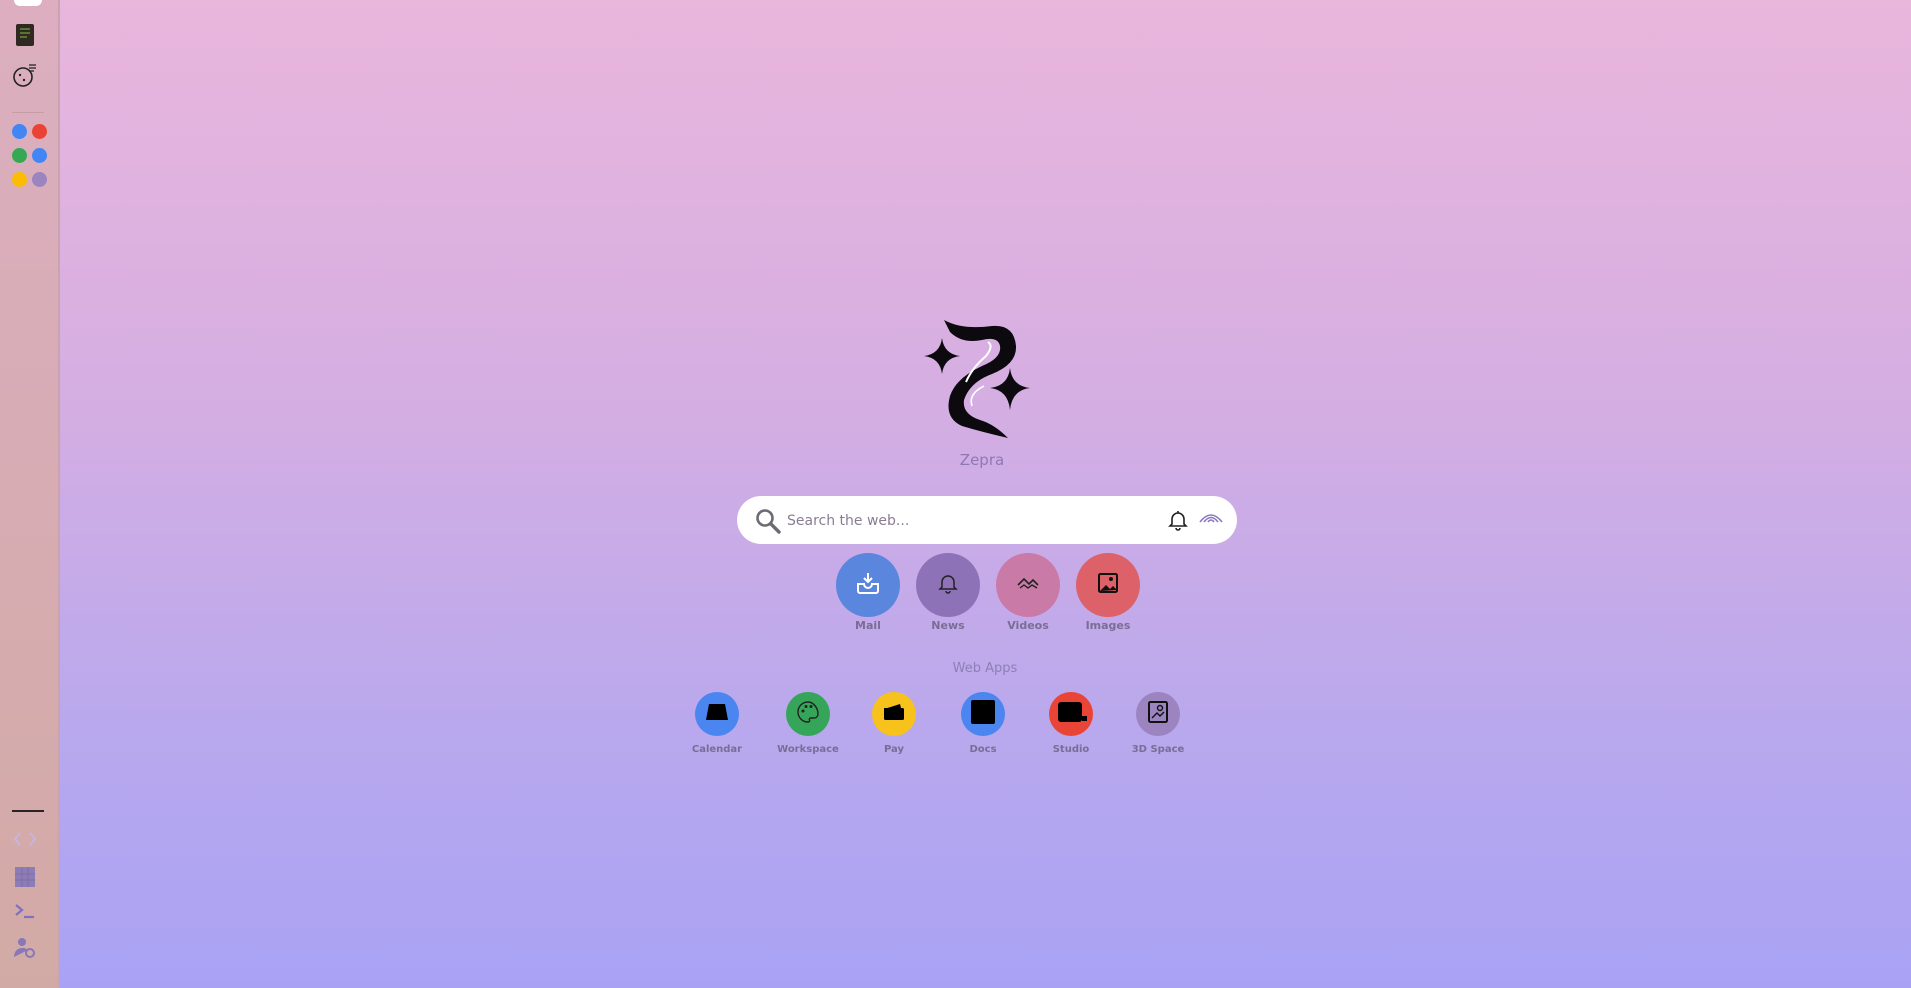  What do you see at coordinates (983, 749) in the screenshot?
I see `web-app-label: Docs` at bounding box center [983, 749].